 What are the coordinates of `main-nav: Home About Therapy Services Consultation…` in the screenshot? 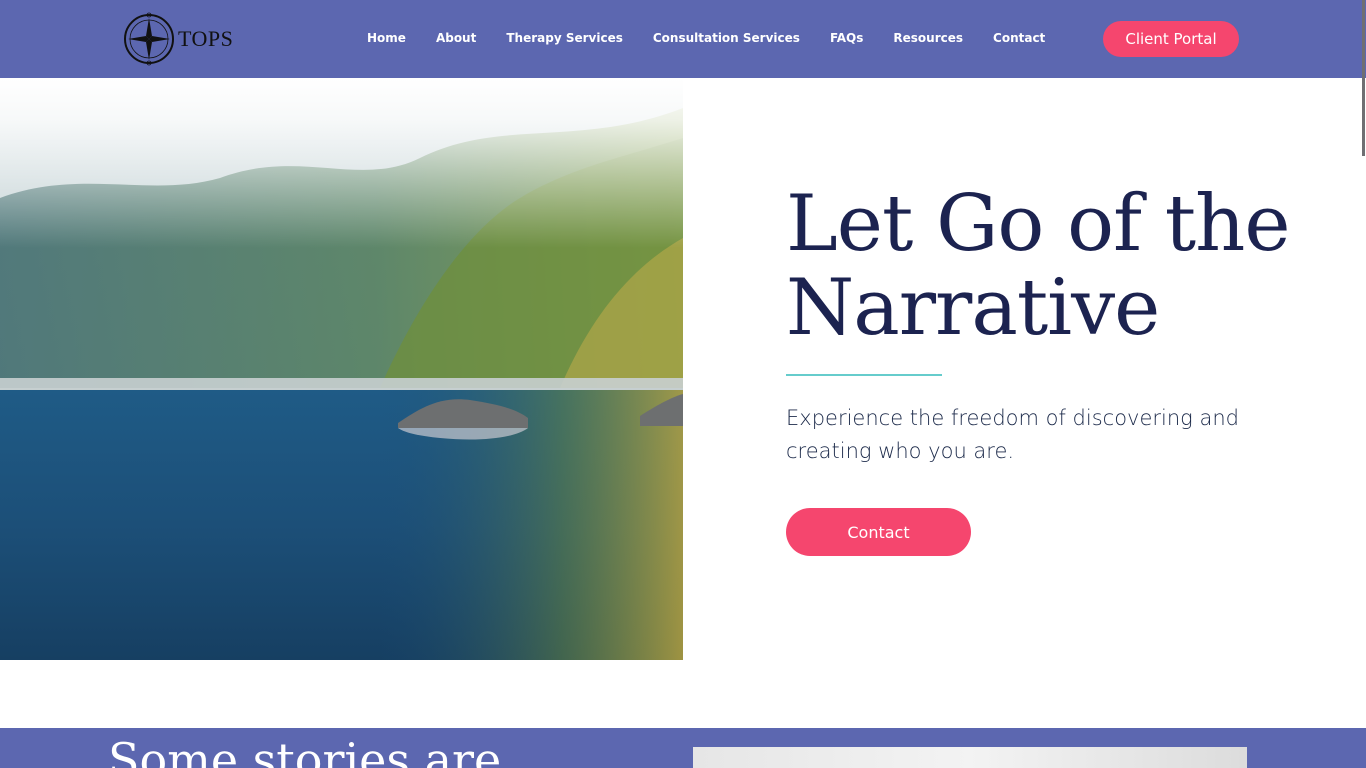 It's located at (721, 38).